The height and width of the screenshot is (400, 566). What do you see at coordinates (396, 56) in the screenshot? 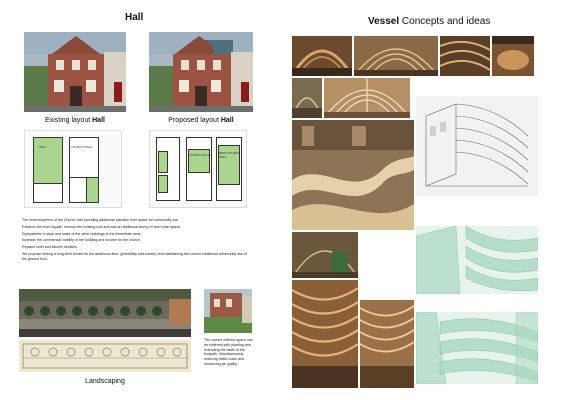
I see `concept-image-vaulted-hall` at bounding box center [396, 56].